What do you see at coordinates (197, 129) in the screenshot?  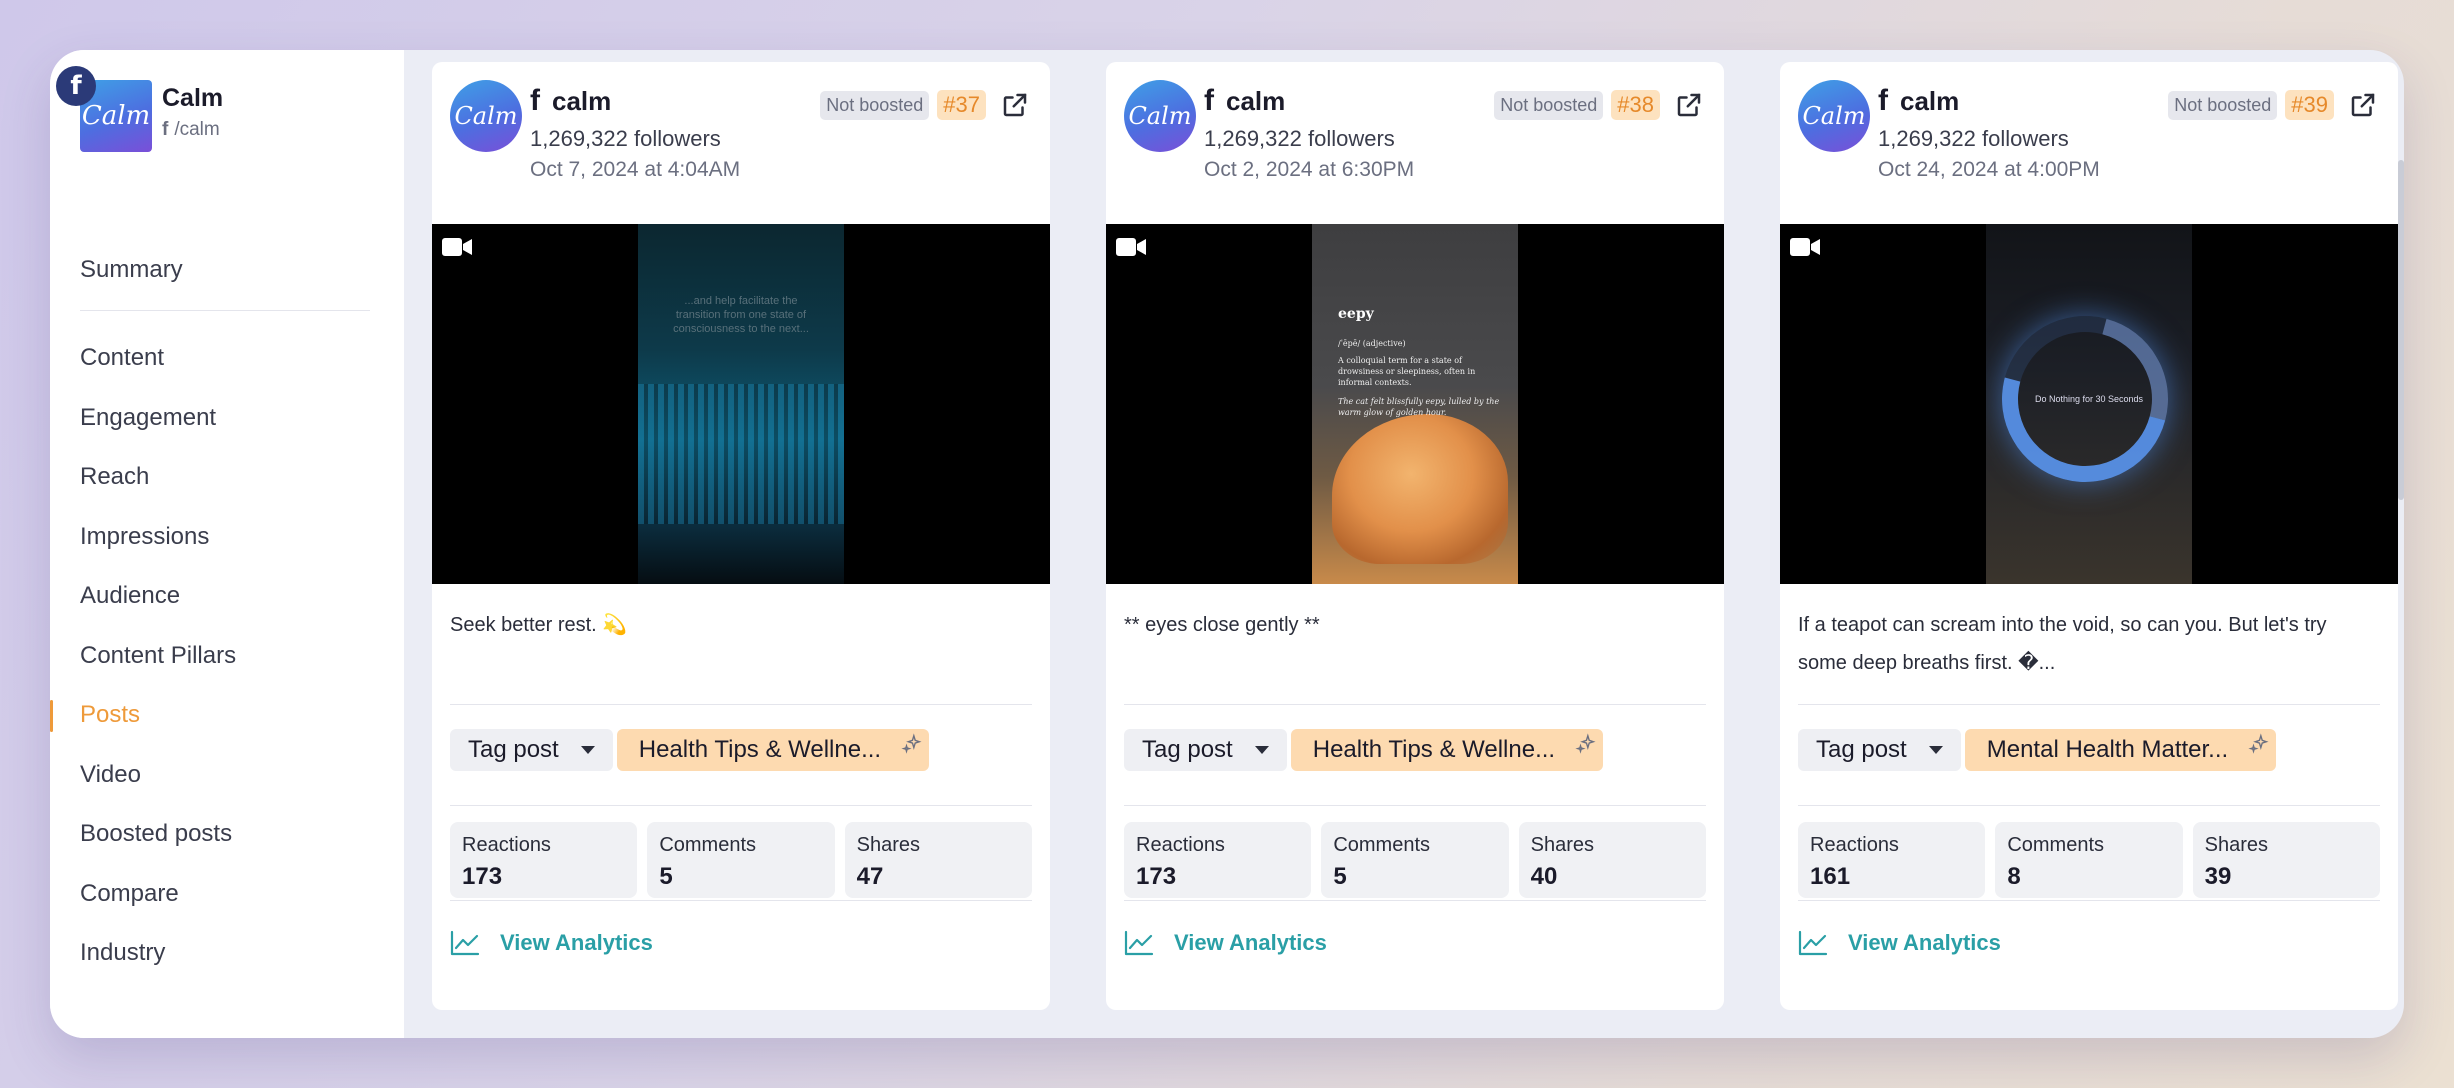 I see `account-handle: /calm` at bounding box center [197, 129].